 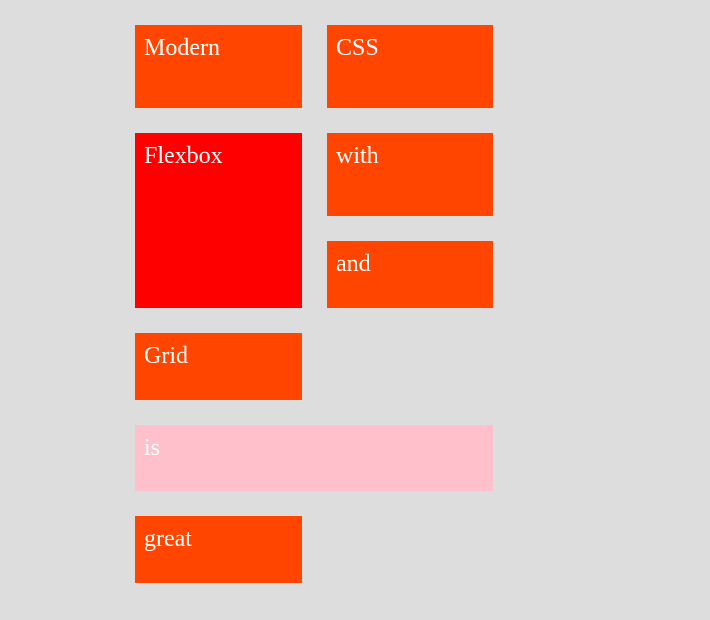 I want to click on grid-item-grid: Grid, so click(x=218, y=366).